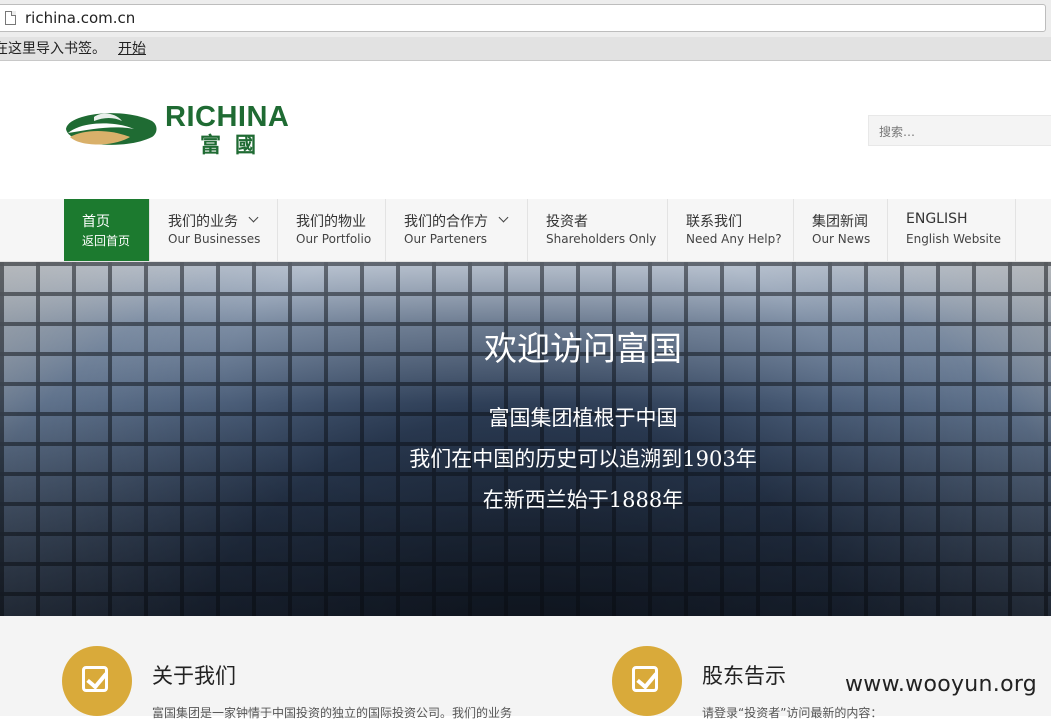  Describe the element at coordinates (203, 222) in the screenshot. I see `nav-label-cn: 我们的业务` at that location.